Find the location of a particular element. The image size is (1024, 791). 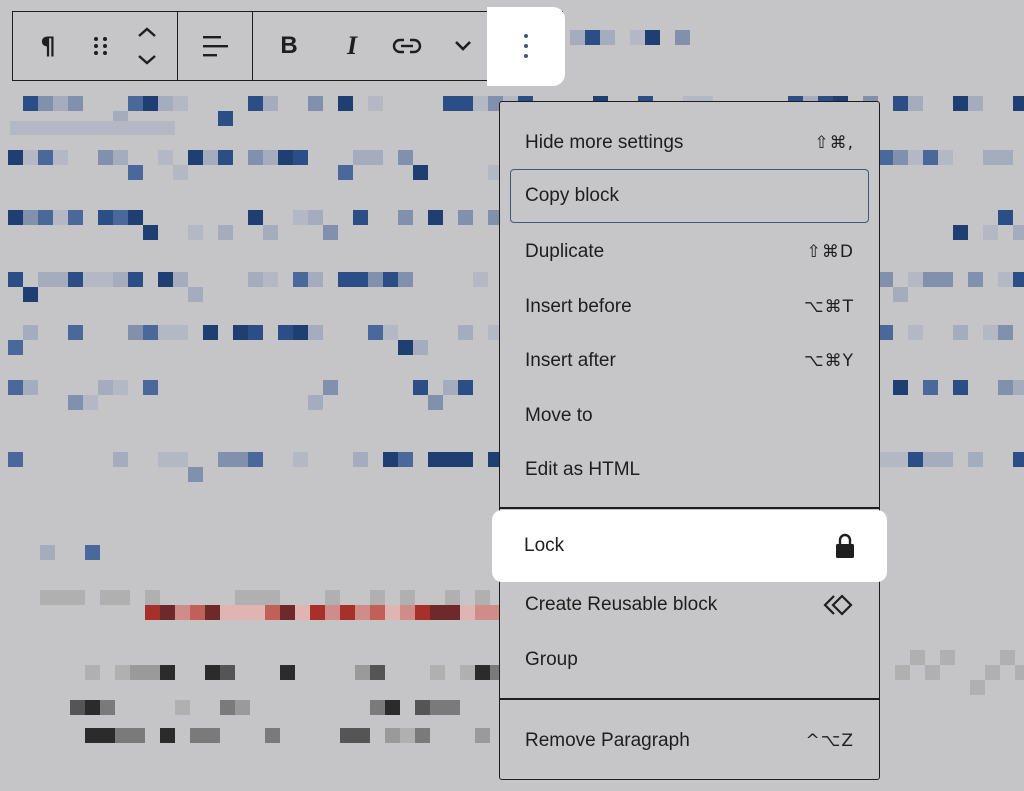

lock-highlight: Lock is located at coordinates (689, 546).